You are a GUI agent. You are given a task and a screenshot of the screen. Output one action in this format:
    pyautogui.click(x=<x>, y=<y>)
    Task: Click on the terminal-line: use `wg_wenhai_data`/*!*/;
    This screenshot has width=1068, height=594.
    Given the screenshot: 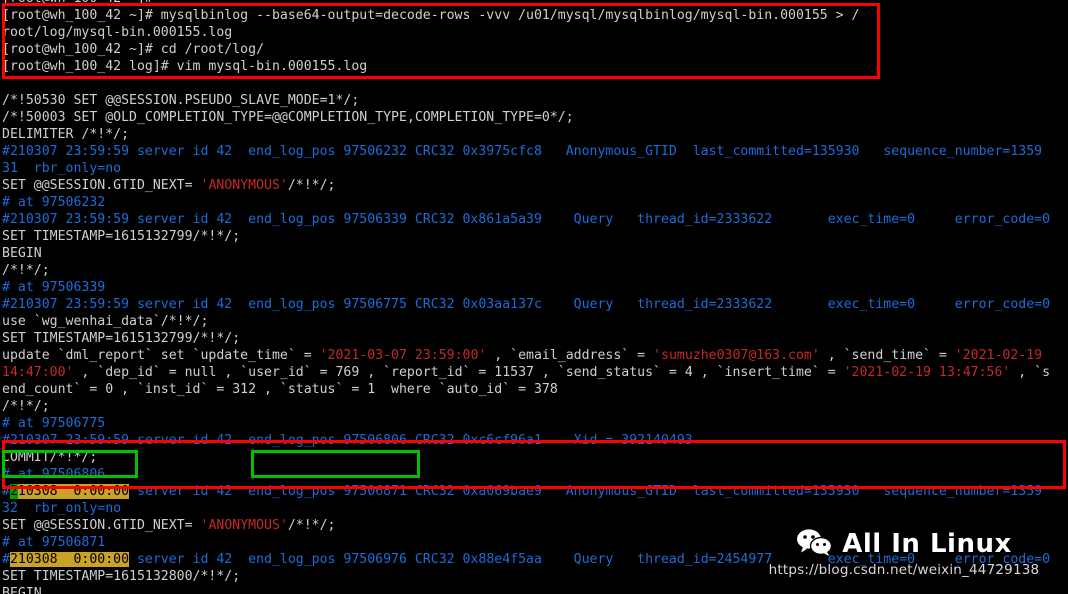 What is the action you would take?
    pyautogui.click(x=534, y=321)
    